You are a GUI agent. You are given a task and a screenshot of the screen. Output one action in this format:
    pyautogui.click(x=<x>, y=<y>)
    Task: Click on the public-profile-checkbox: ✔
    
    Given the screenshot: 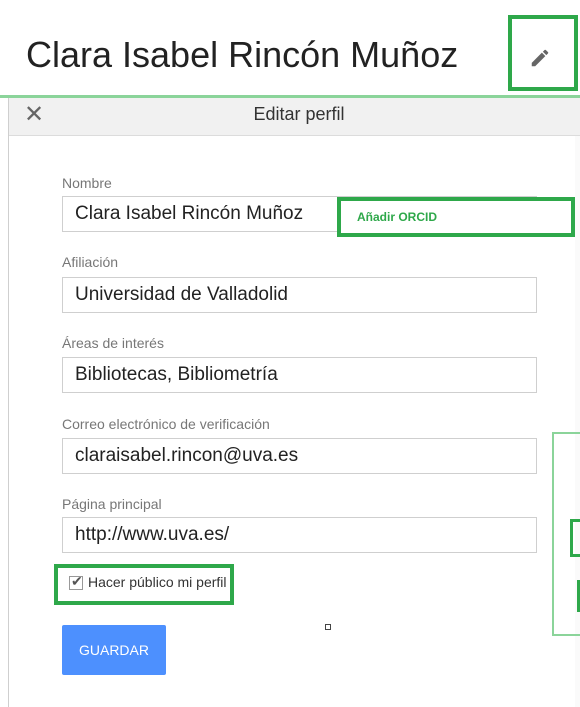 What is the action you would take?
    pyautogui.click(x=76, y=581)
    